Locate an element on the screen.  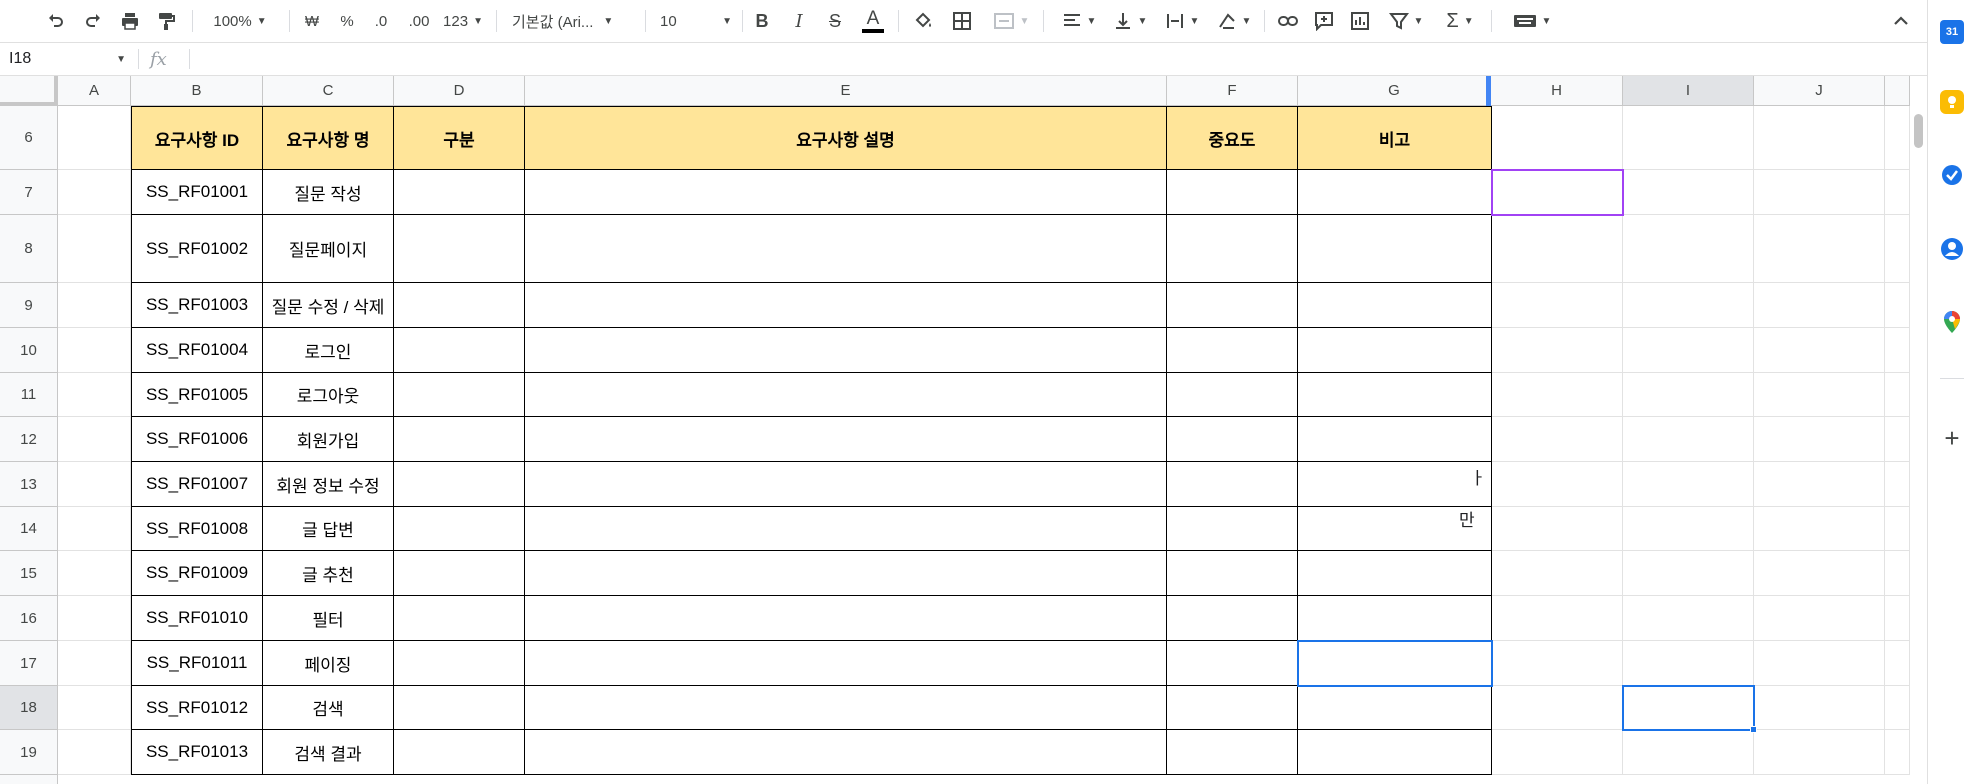
cell-name: 질문 수정 / 삭제 is located at coordinates (328, 305).